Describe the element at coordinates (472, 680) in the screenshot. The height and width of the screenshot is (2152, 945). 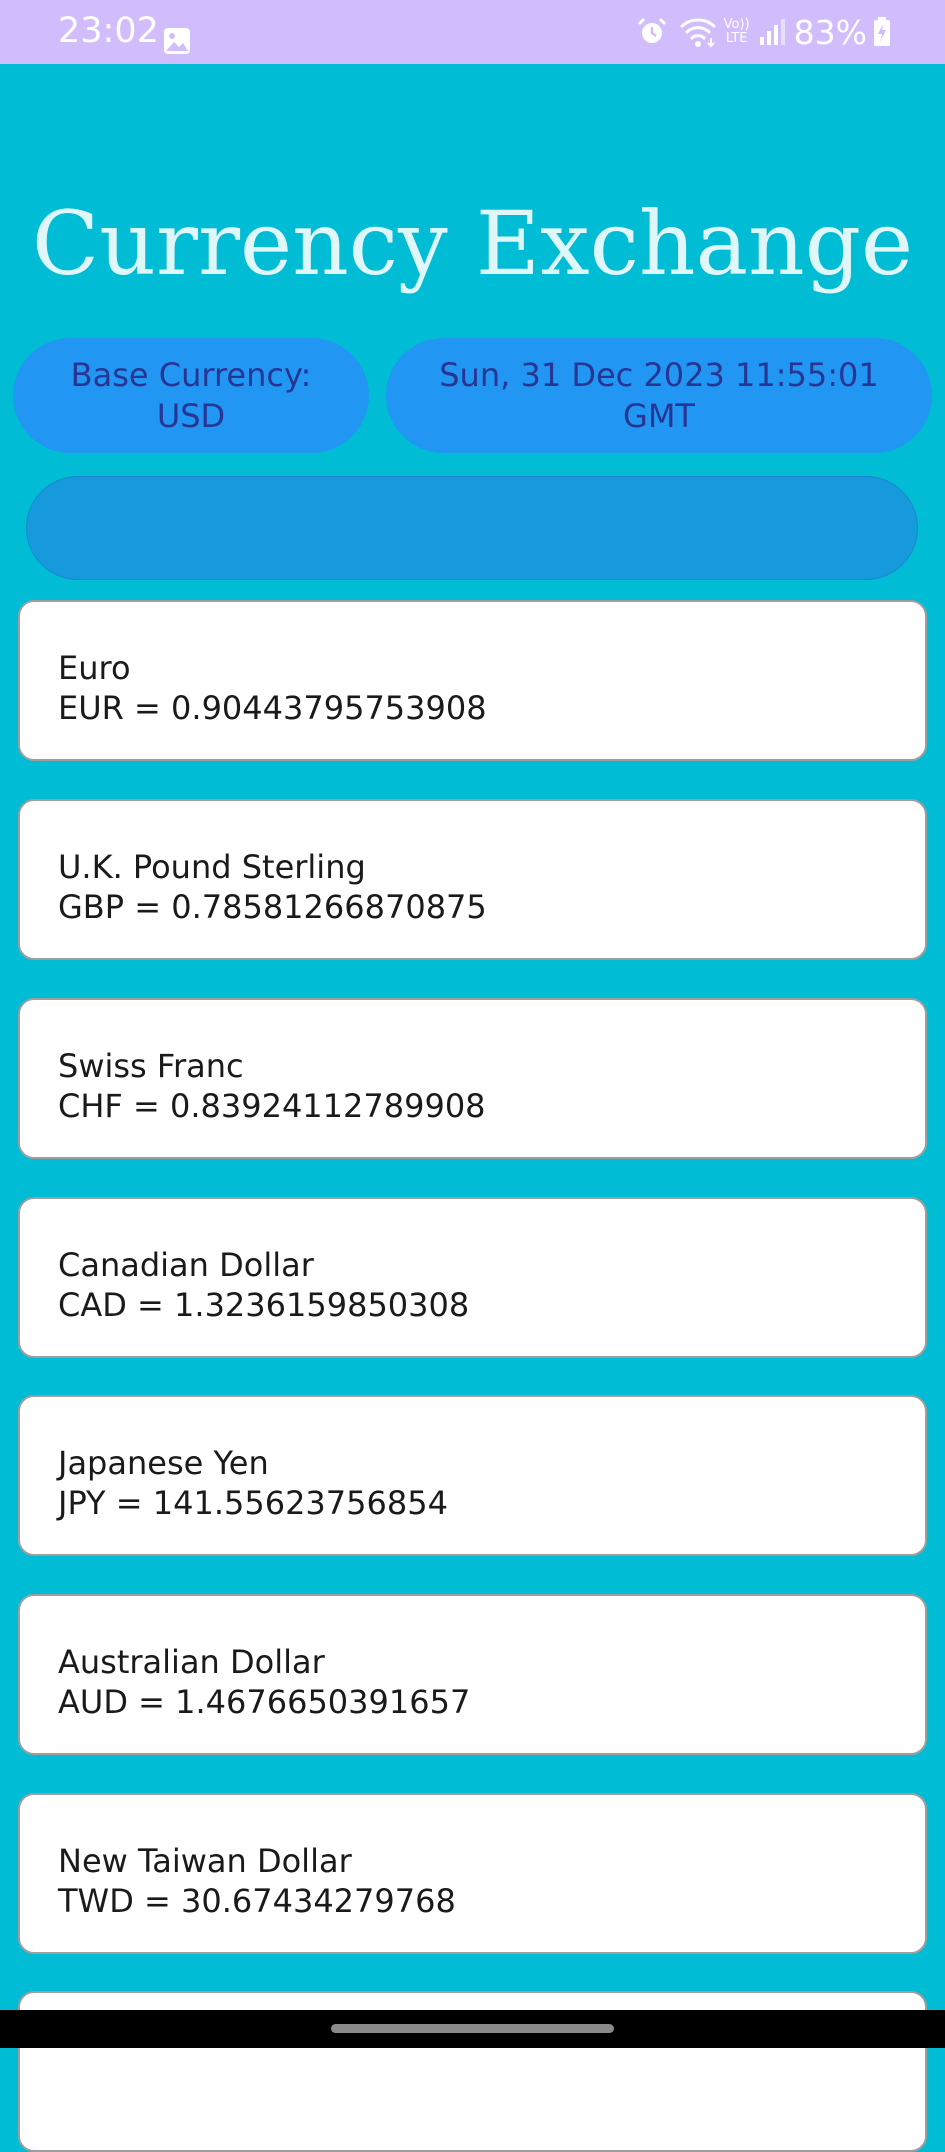
I see `currency-card: Euro EUR = 0.90443795753908` at that location.